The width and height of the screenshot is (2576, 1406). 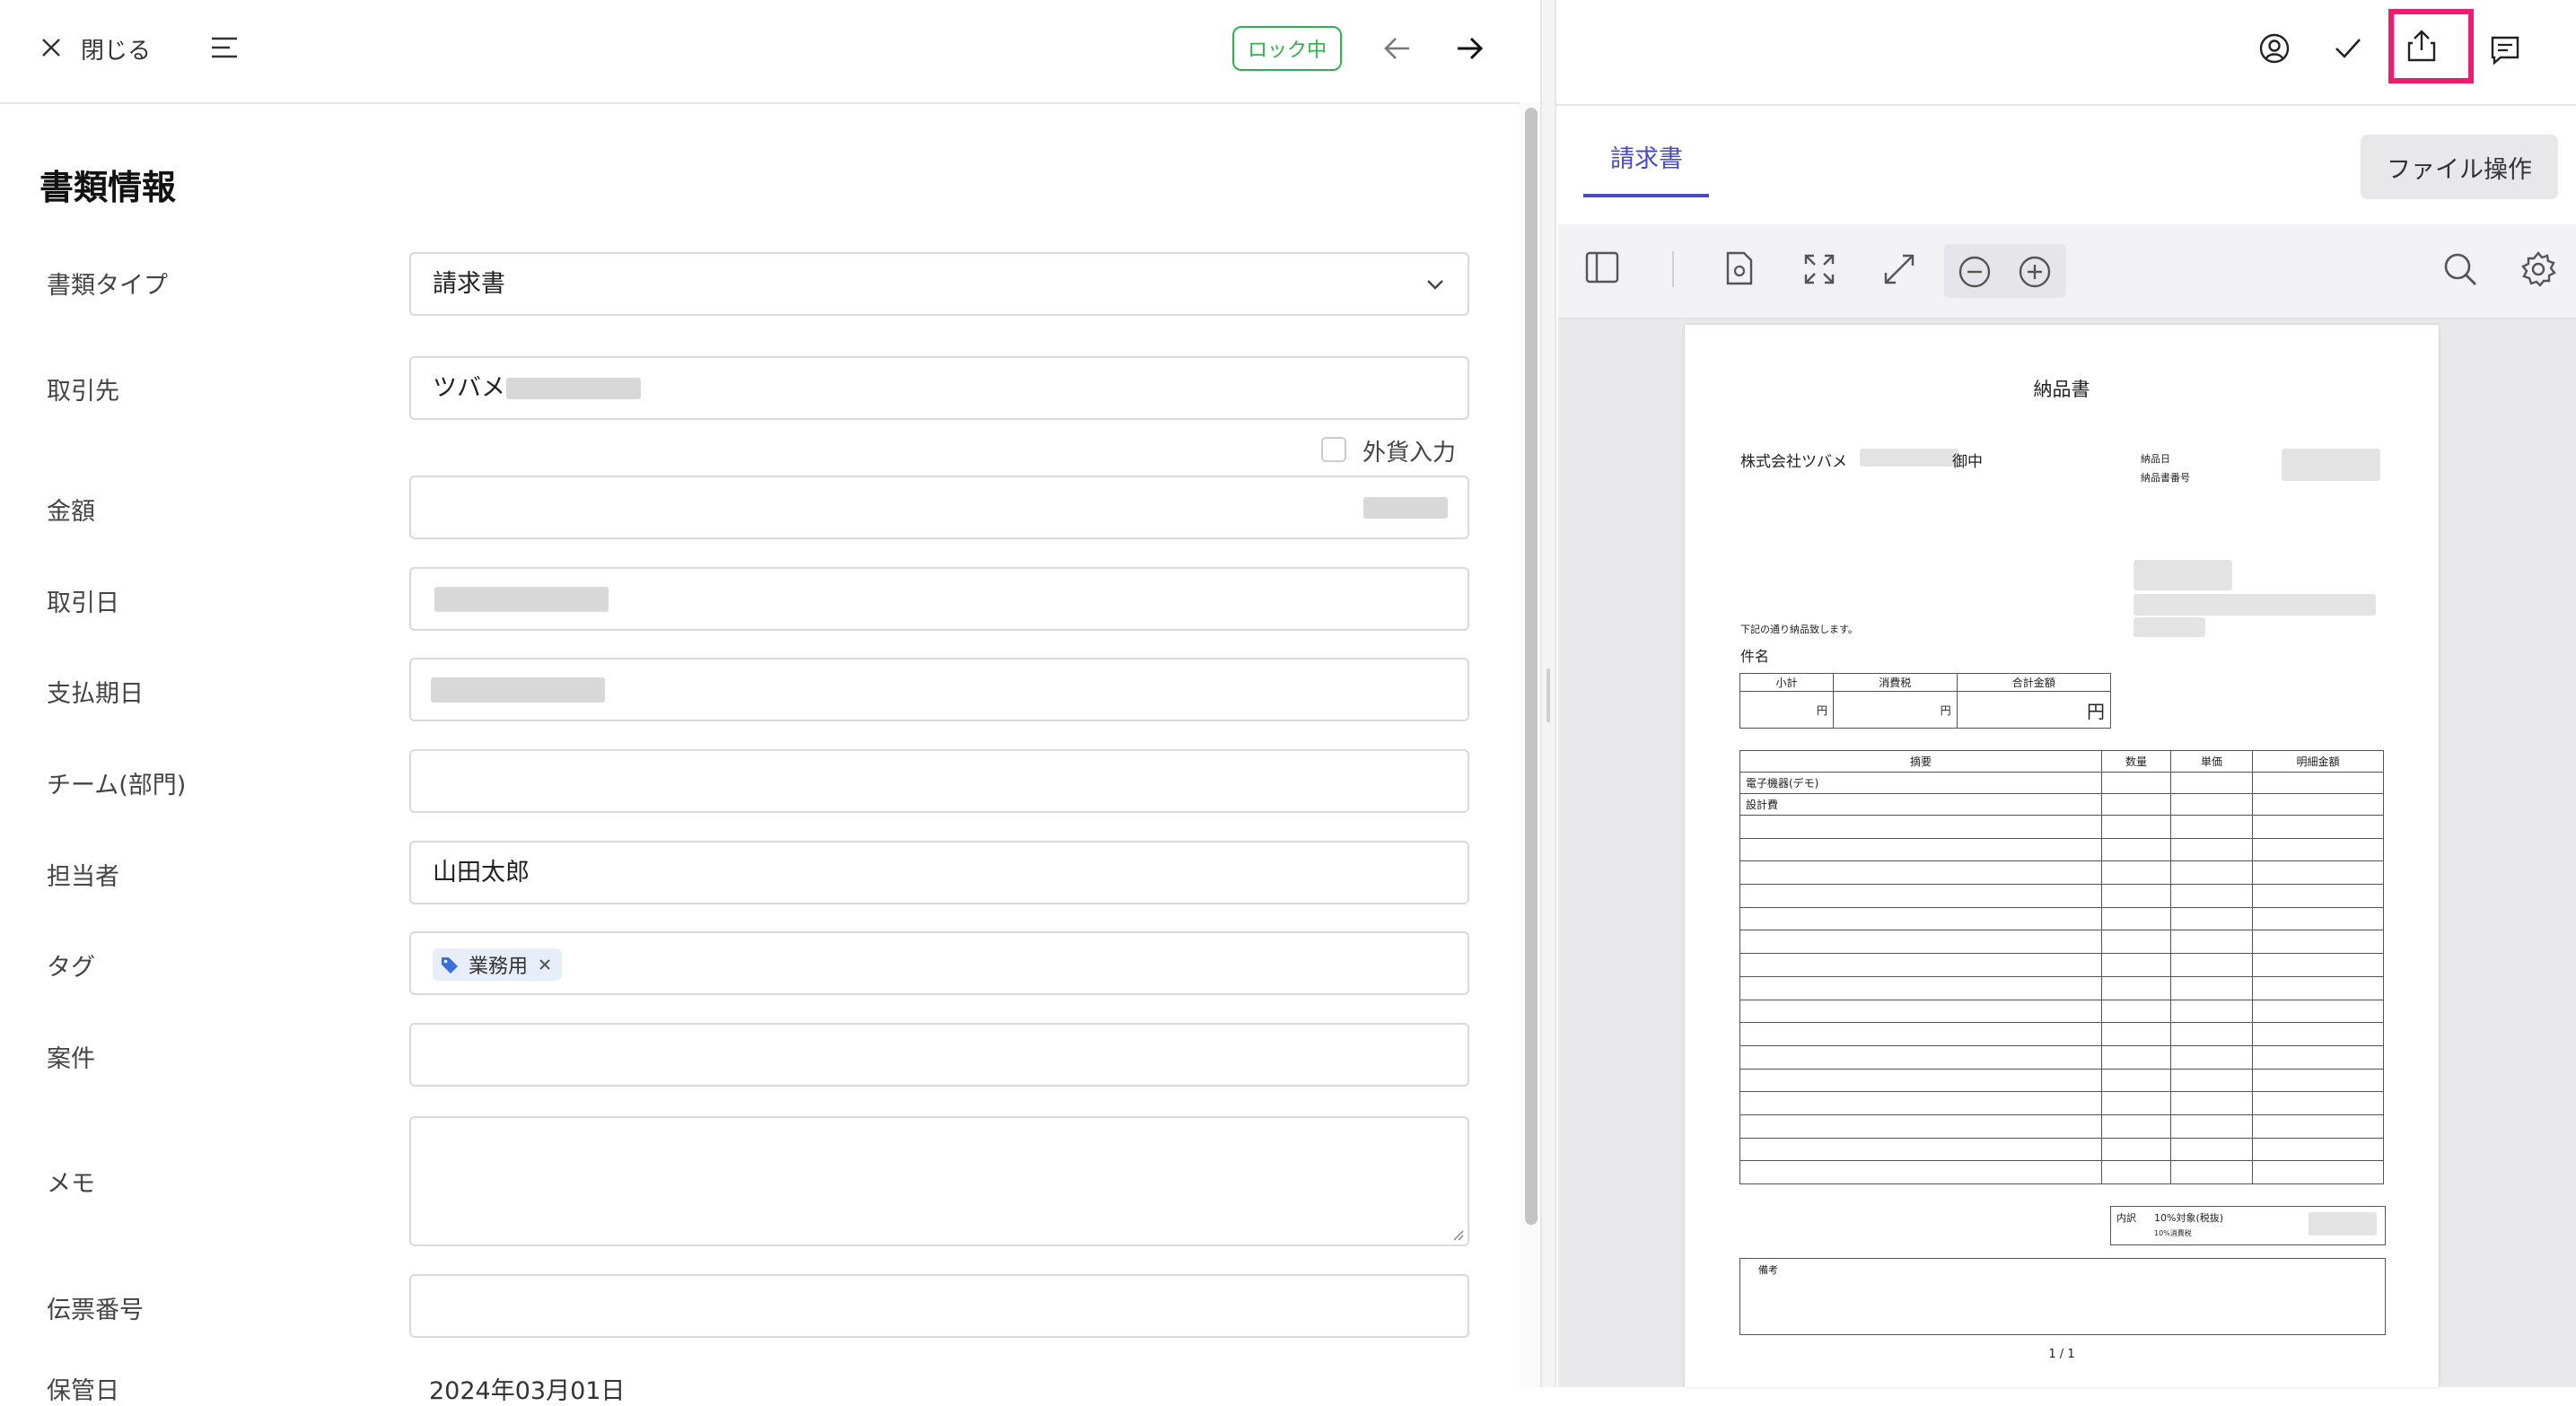 What do you see at coordinates (939, 963) in the screenshot?
I see `tags-input: 業務用` at bounding box center [939, 963].